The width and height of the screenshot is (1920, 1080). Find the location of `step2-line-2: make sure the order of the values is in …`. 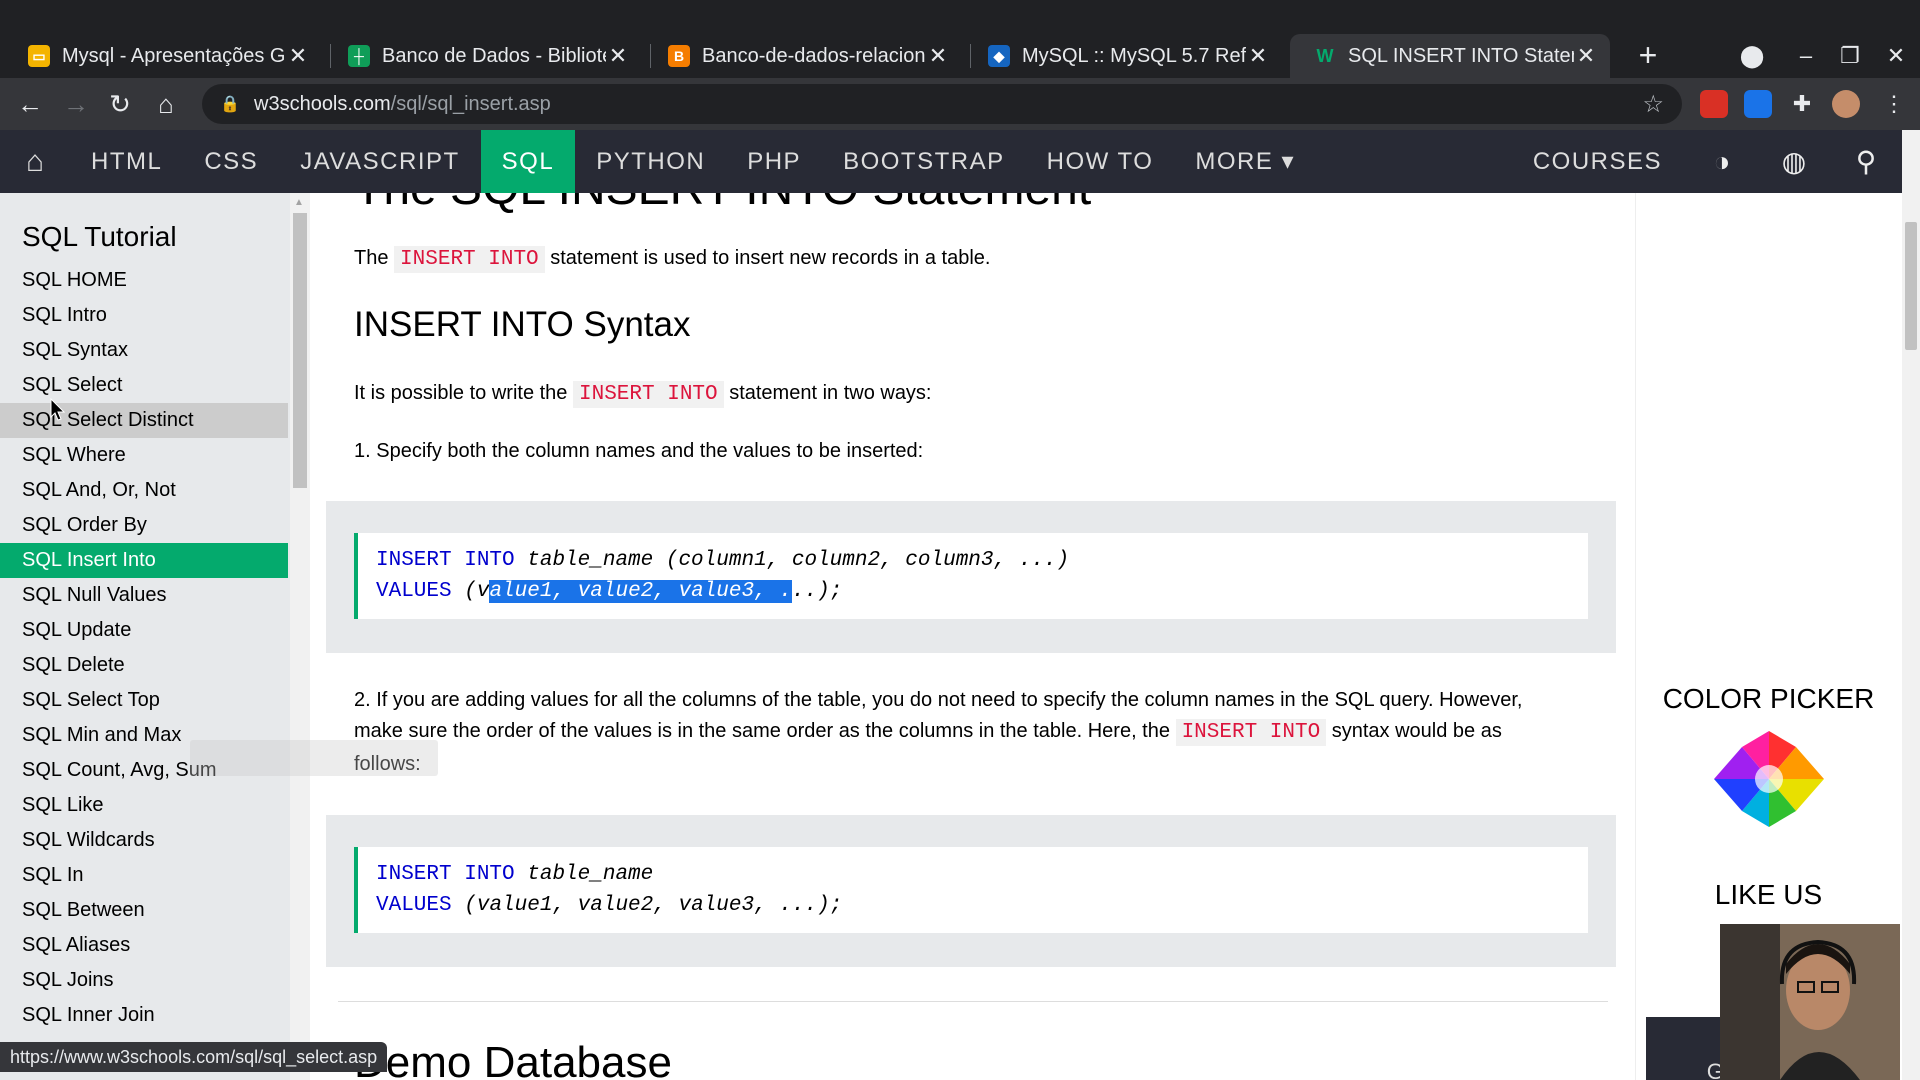

step2-line-2: make sure the order of the values is in … is located at coordinates (928, 732).